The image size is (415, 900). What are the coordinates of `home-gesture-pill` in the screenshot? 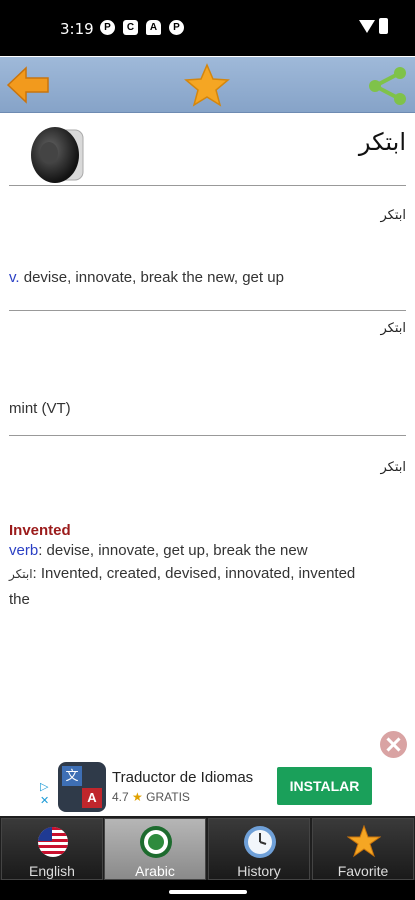 It's located at (208, 892).